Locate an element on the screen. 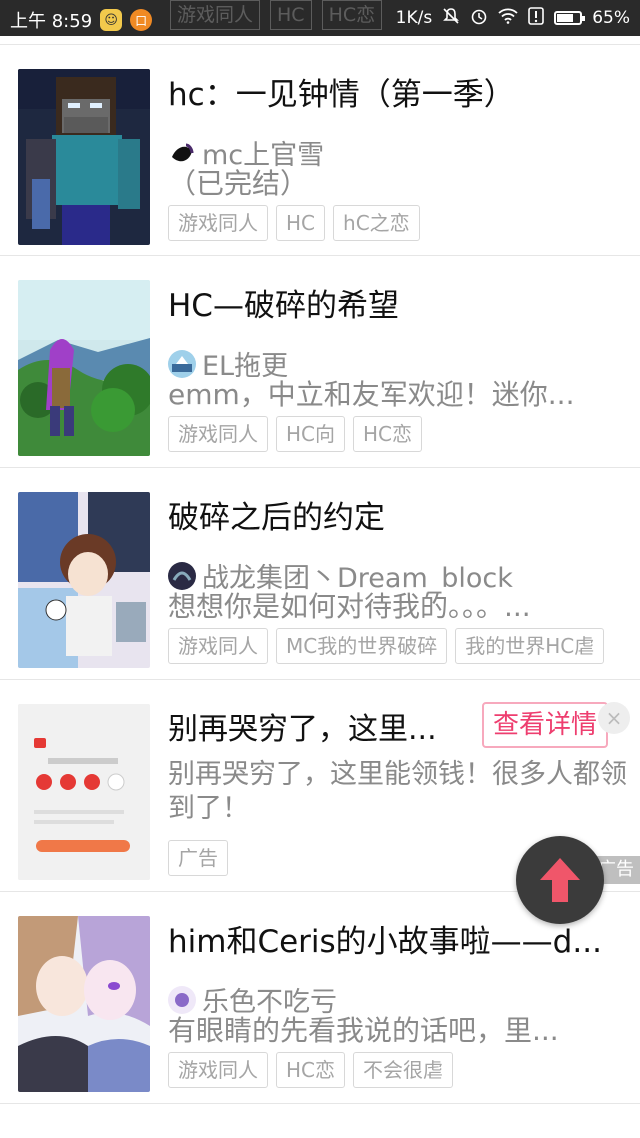 Image resolution: width=640 pixels, height=1138 pixels. status-time: 上午 8:59 is located at coordinates (51, 21).